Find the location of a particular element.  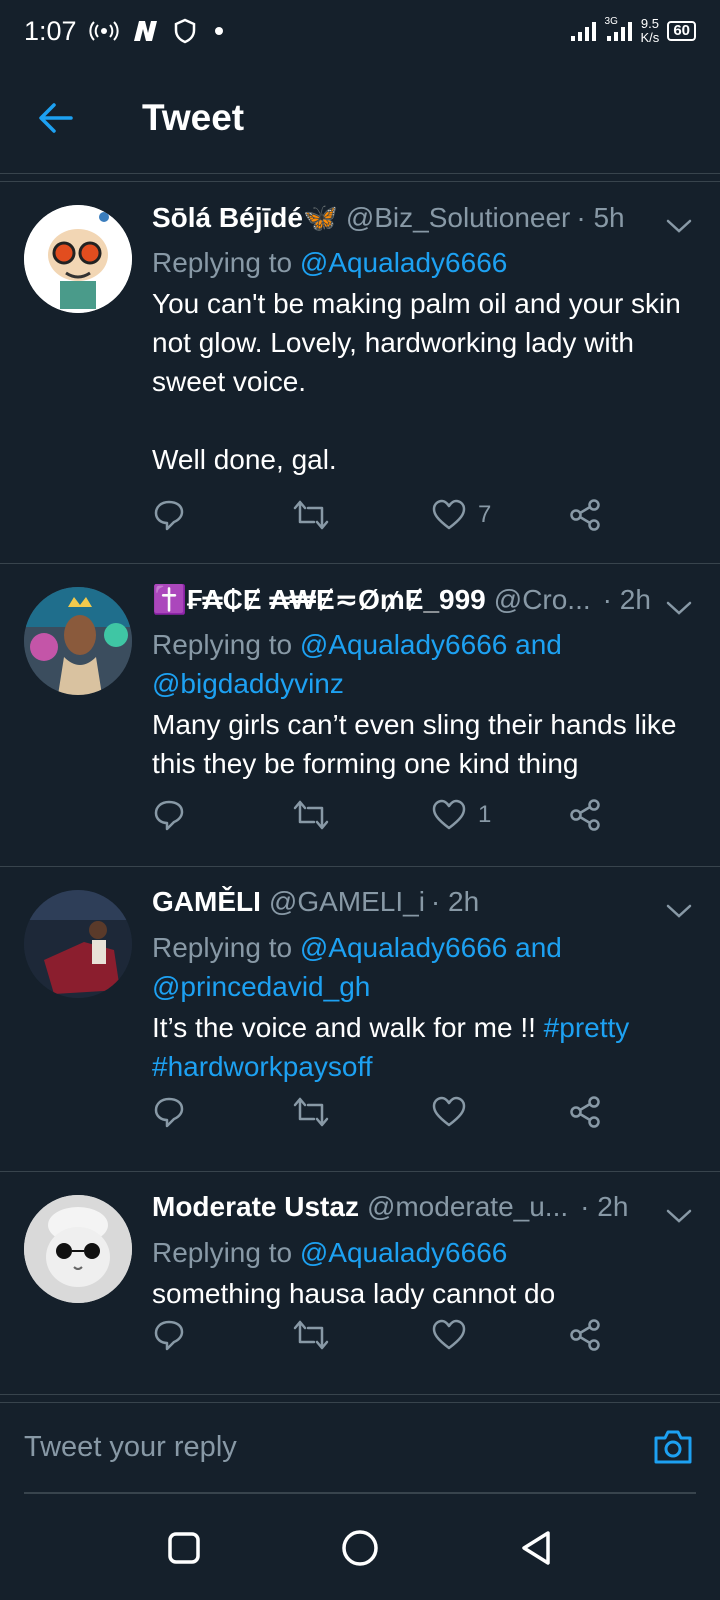

tweet-actions: 7 is located at coordinates (392, 515).